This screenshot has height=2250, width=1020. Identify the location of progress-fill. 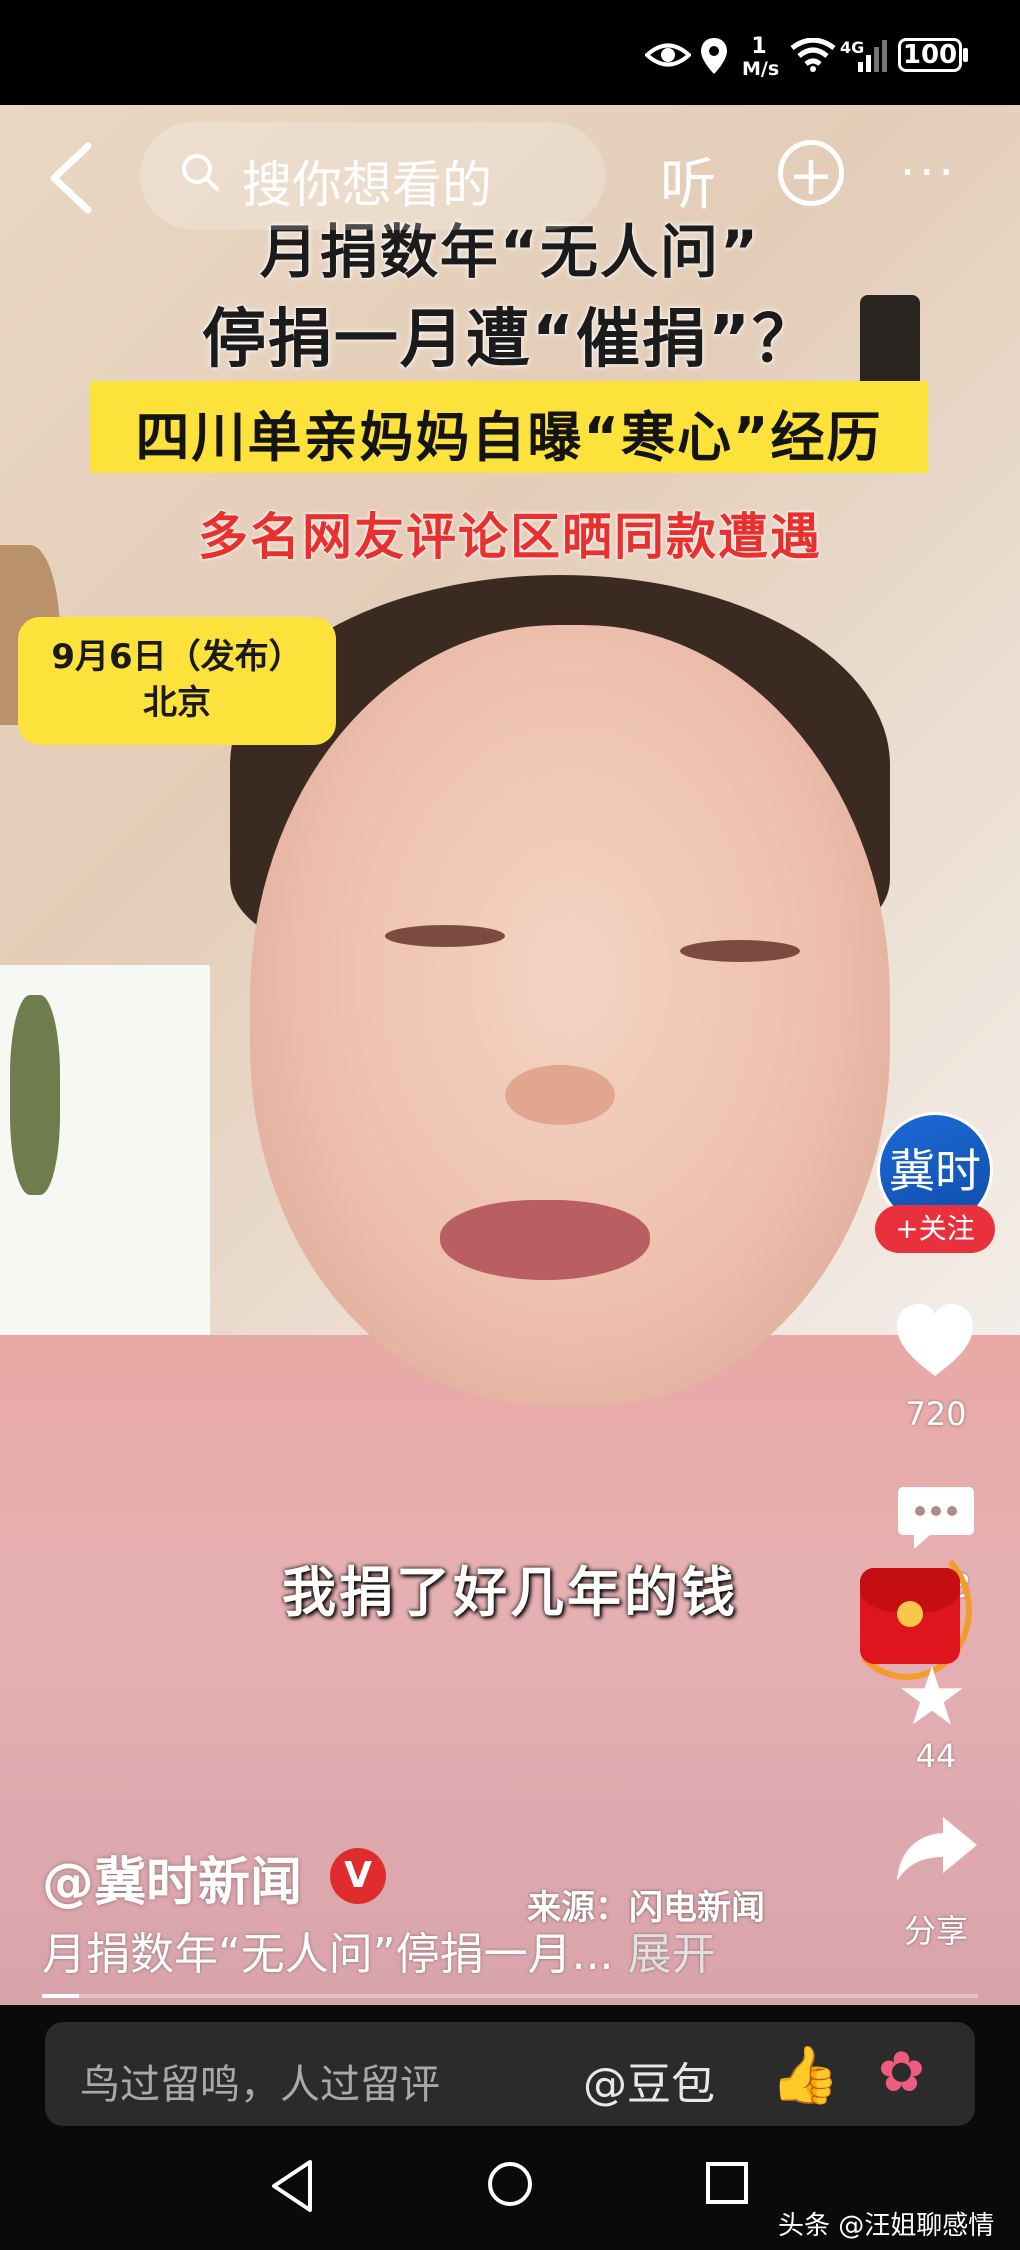
(61, 1996).